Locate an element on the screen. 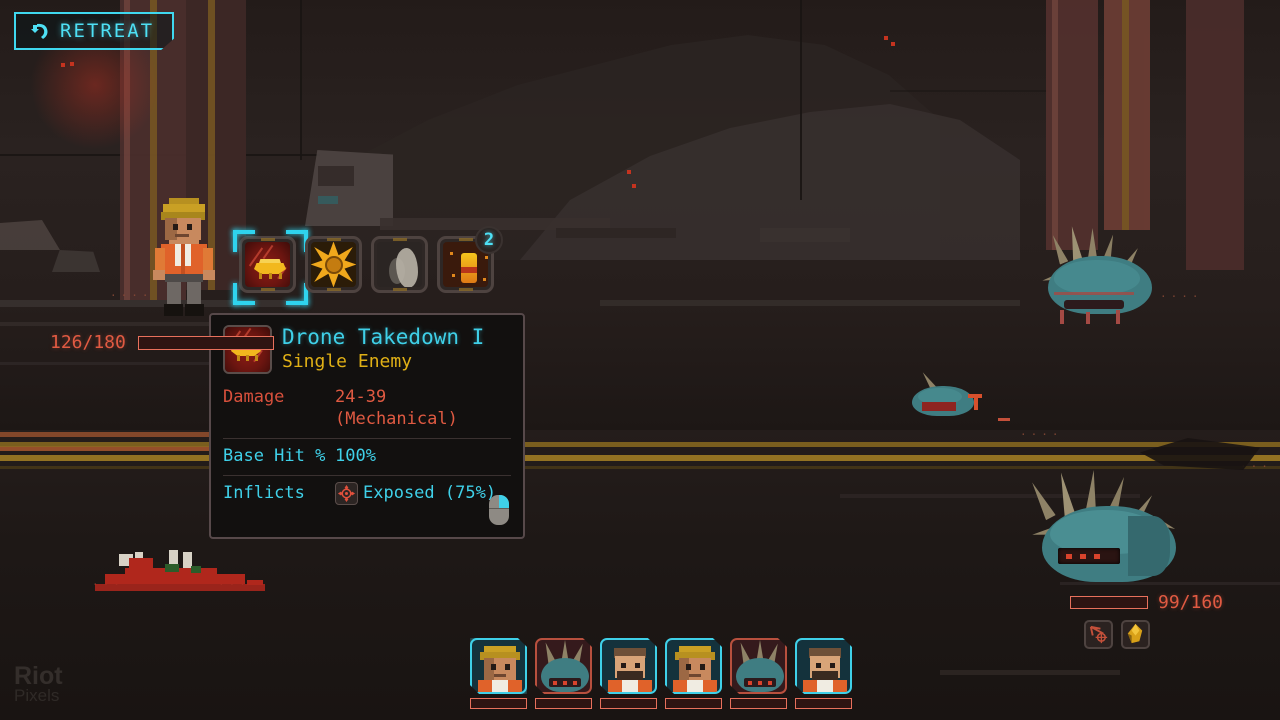  smoke-cloud-icon is located at coordinates (399, 264).